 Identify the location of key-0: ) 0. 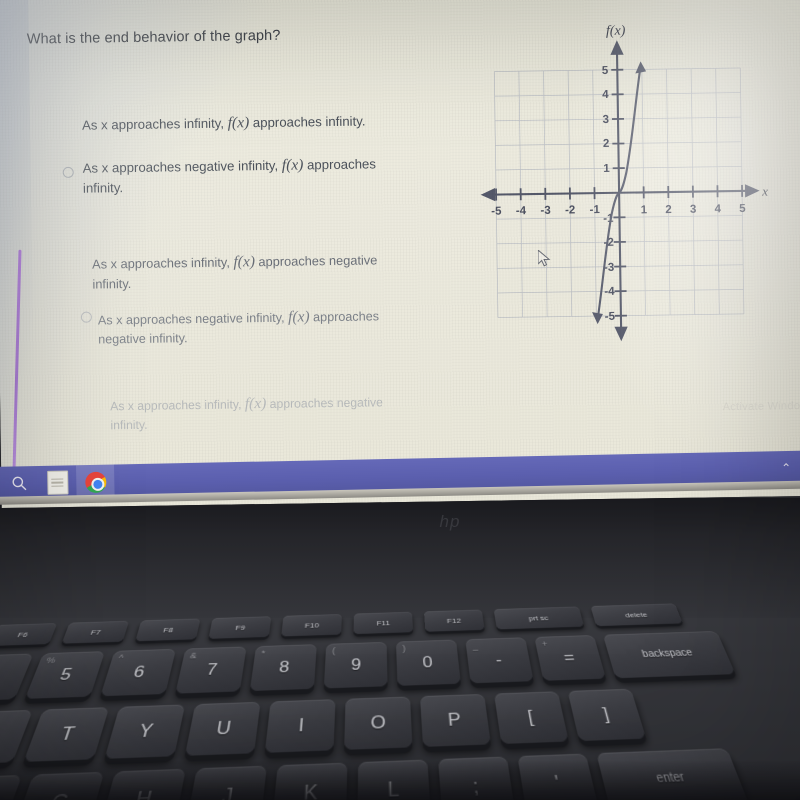
(428, 662).